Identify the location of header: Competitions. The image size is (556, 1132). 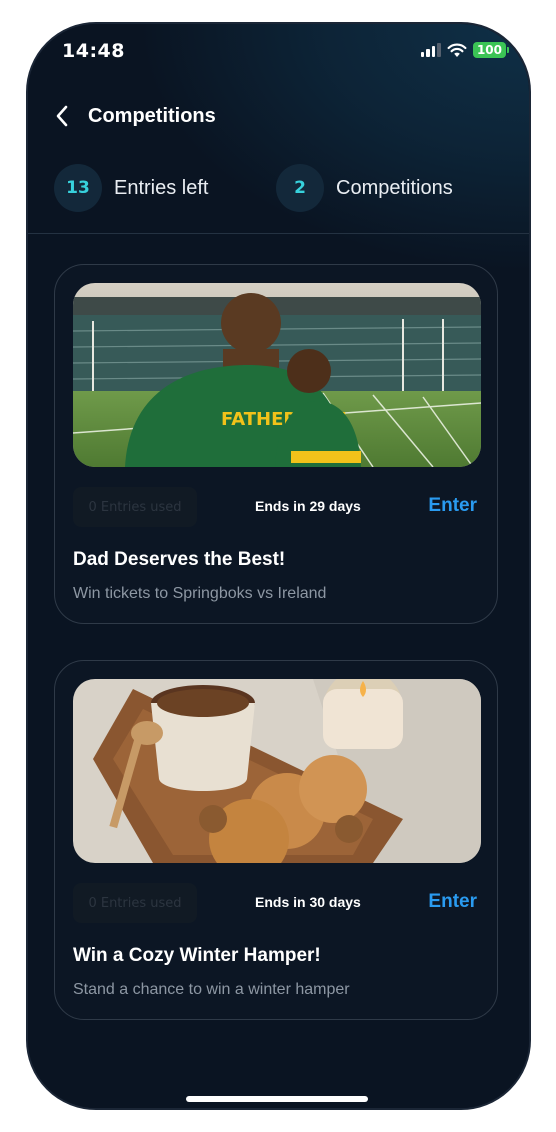
(134, 116).